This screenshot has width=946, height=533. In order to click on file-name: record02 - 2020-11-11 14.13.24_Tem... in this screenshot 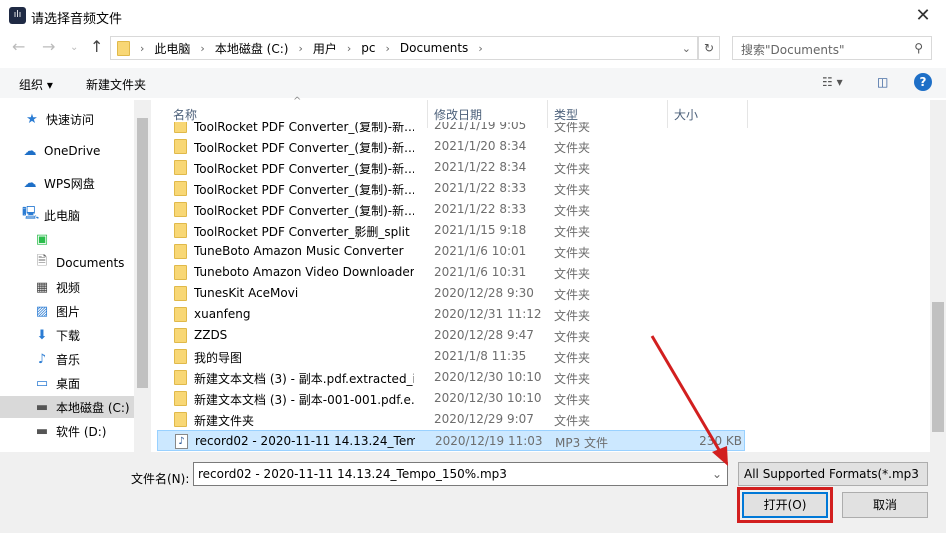, I will do `click(305, 441)`.